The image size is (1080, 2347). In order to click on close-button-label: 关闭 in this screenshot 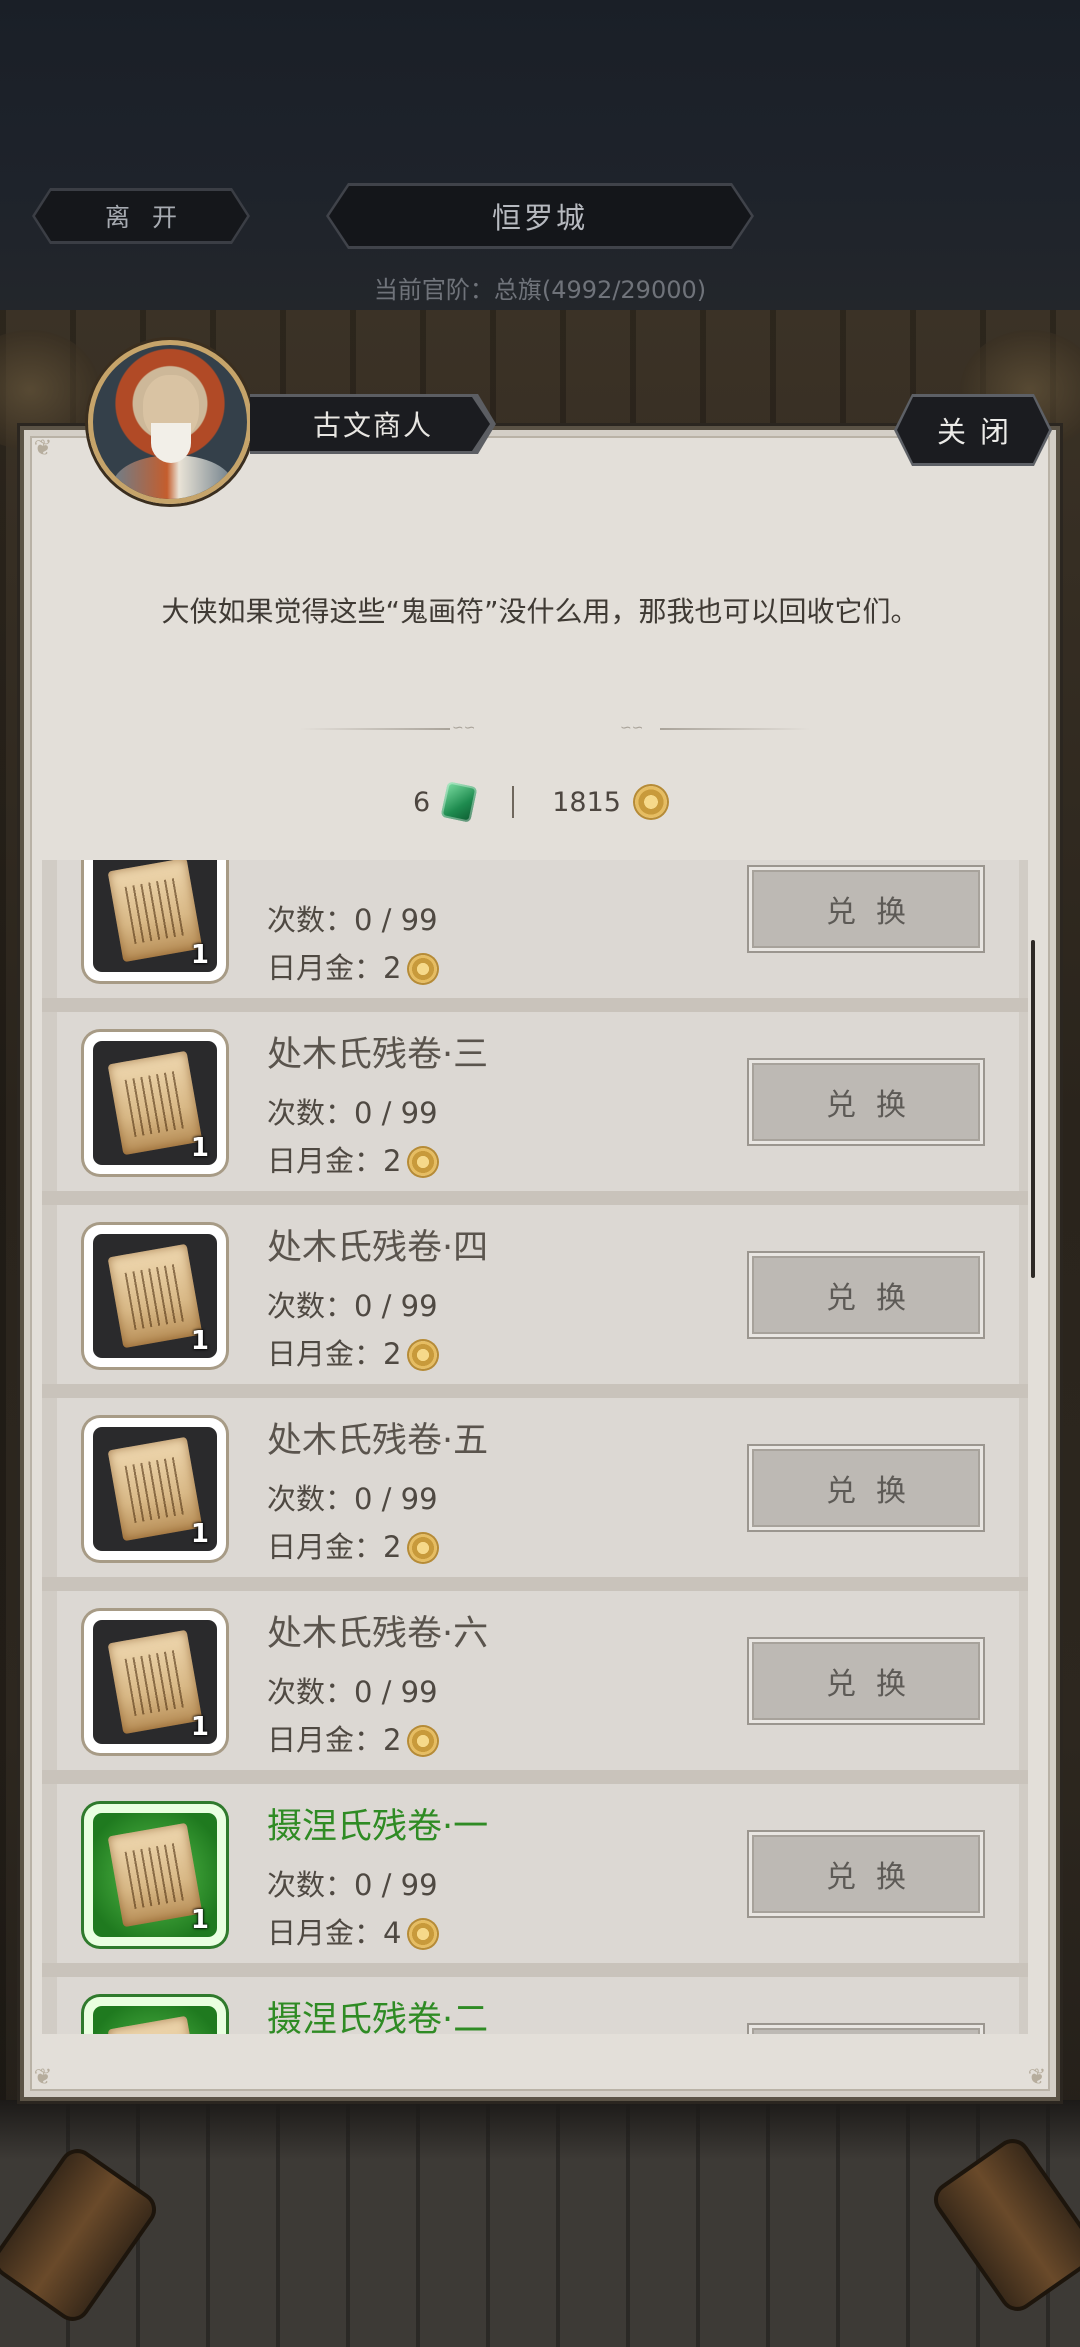, I will do `click(979, 432)`.